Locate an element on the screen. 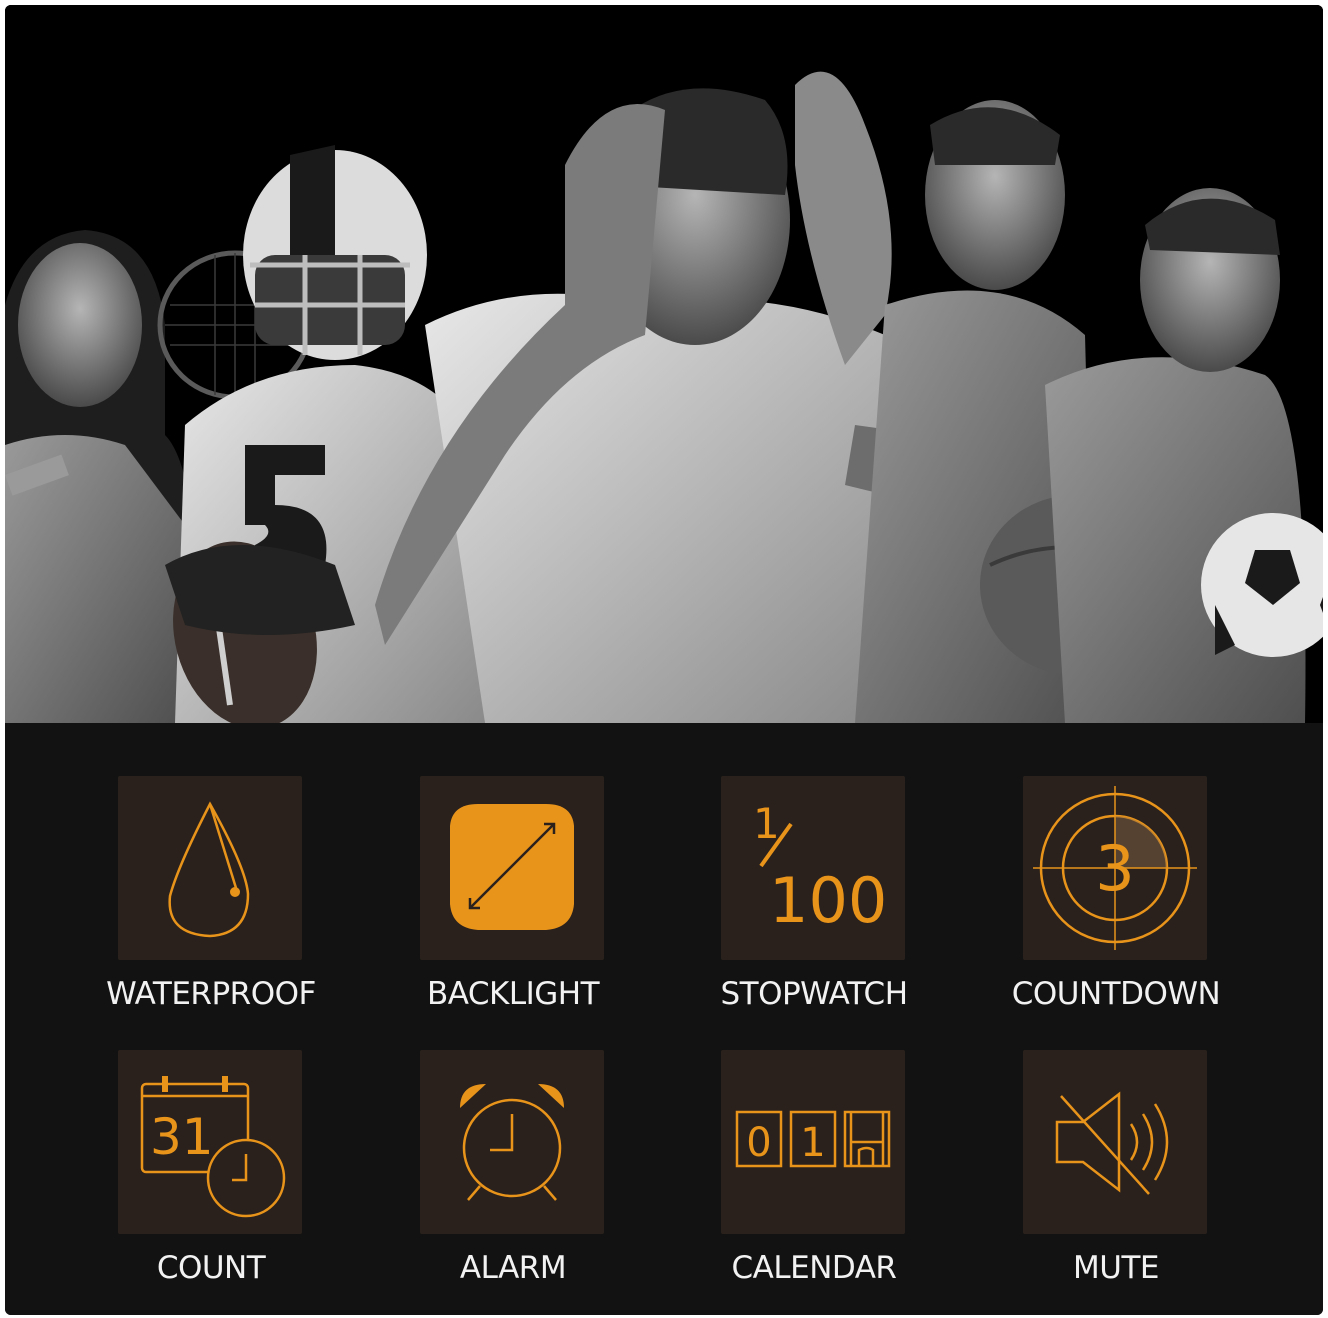 The height and width of the screenshot is (1318, 1328). calendar-digit-1: 1 is located at coordinates (812, 1143).